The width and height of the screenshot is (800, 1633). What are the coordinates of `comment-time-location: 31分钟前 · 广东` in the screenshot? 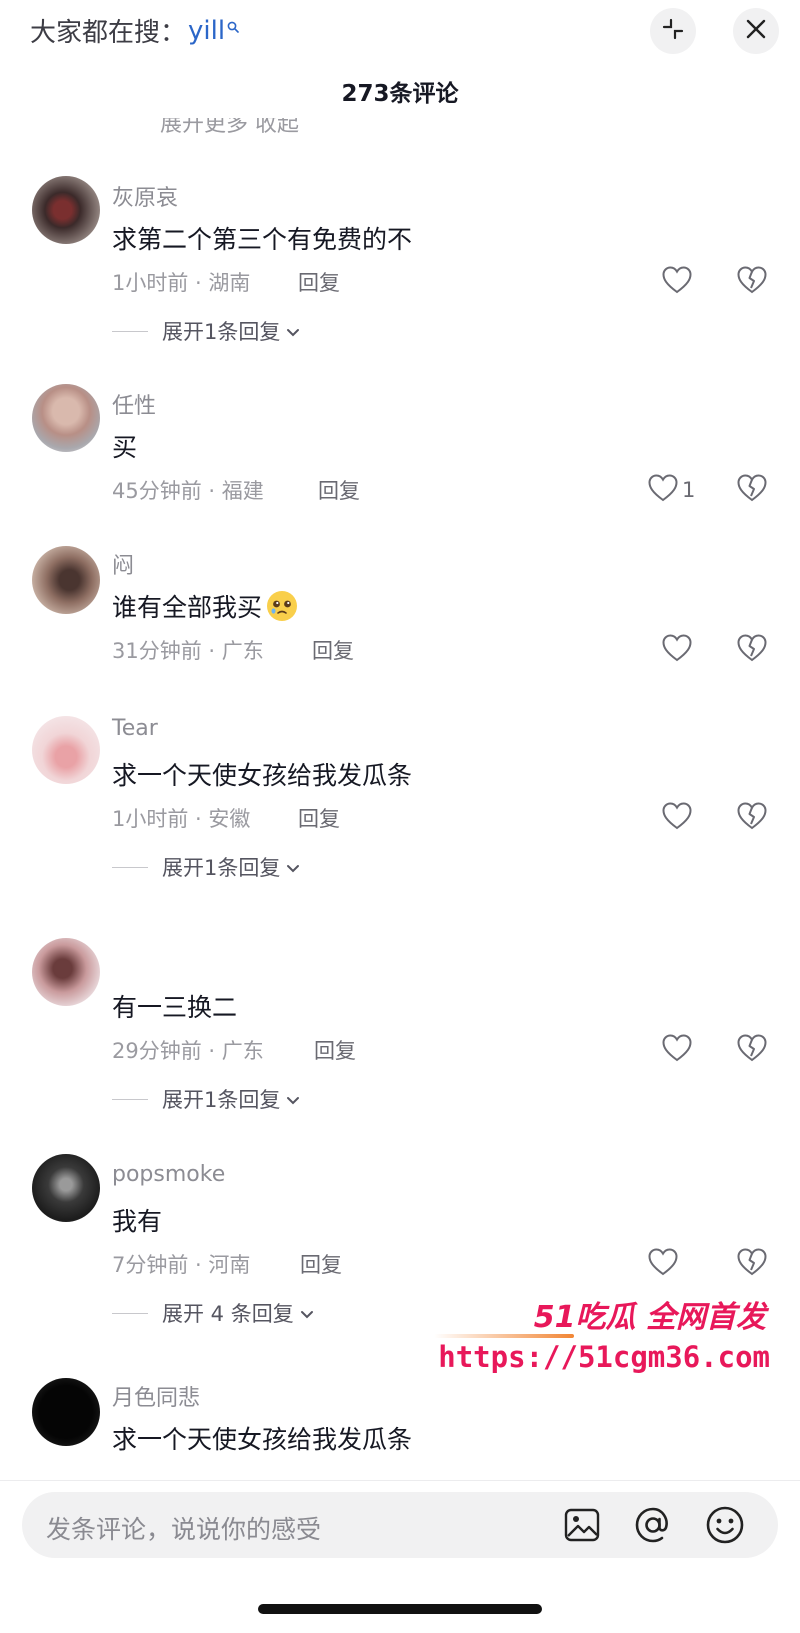 It's located at (188, 651).